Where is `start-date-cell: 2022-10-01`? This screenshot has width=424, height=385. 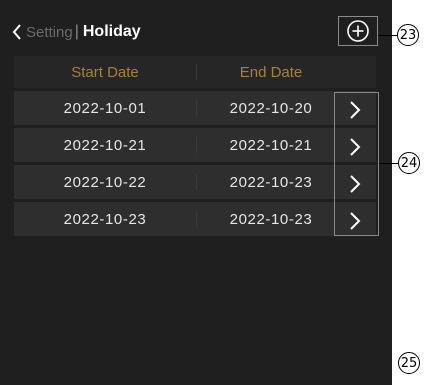
start-date-cell: 2022-10-01 is located at coordinates (105, 108).